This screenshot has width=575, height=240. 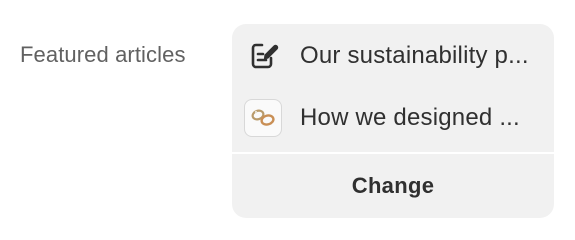 What do you see at coordinates (393, 186) in the screenshot?
I see `change-button: Change` at bounding box center [393, 186].